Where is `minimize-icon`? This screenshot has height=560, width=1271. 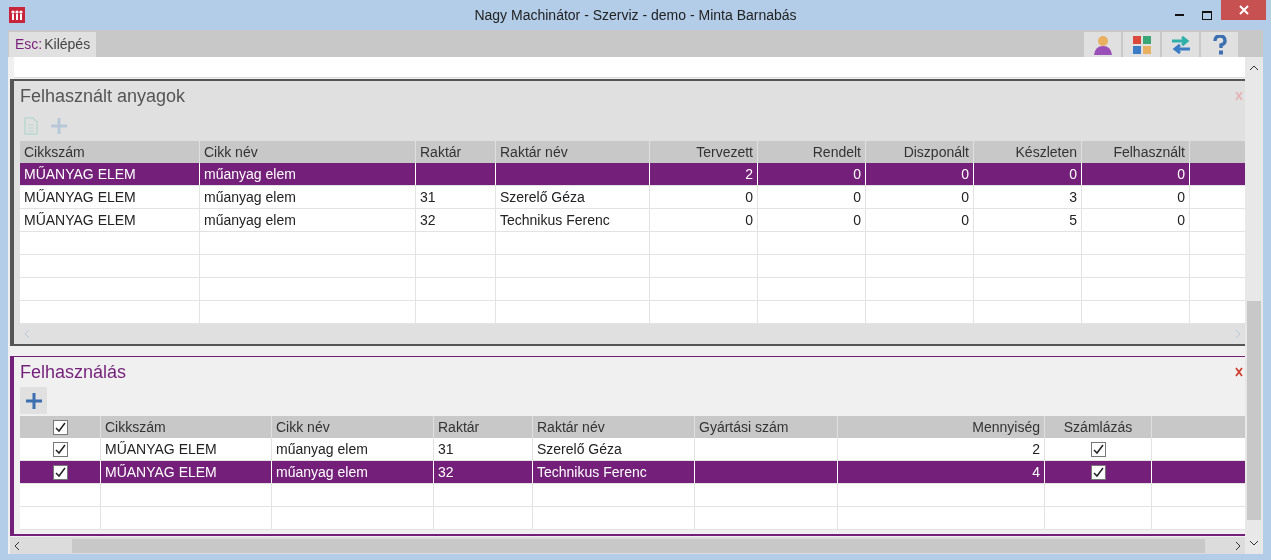
minimize-icon is located at coordinates (1179, 15).